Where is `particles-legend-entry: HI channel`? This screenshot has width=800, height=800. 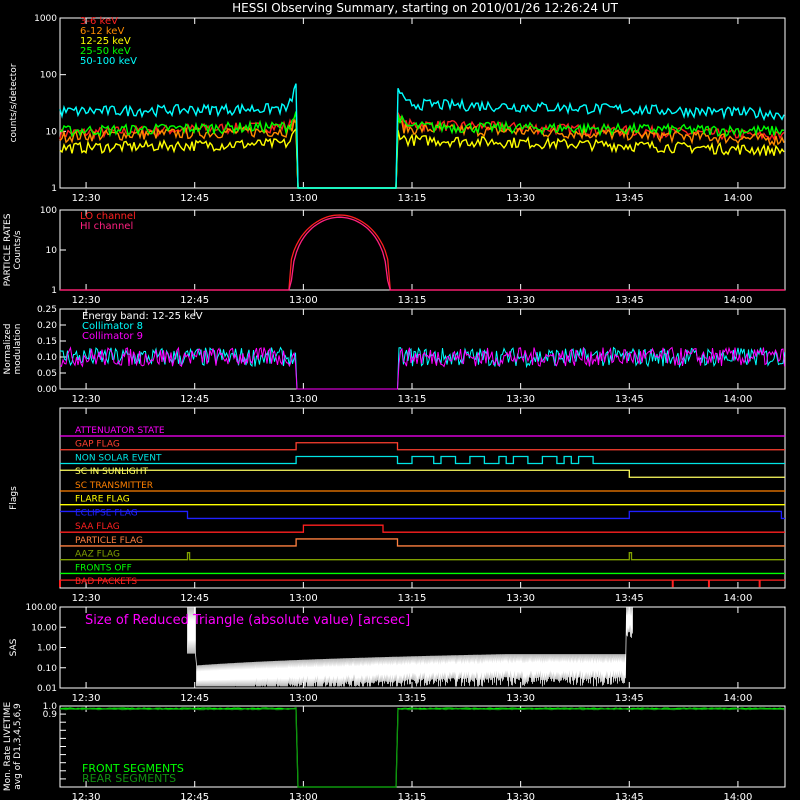 particles-legend-entry: HI channel is located at coordinates (106, 226).